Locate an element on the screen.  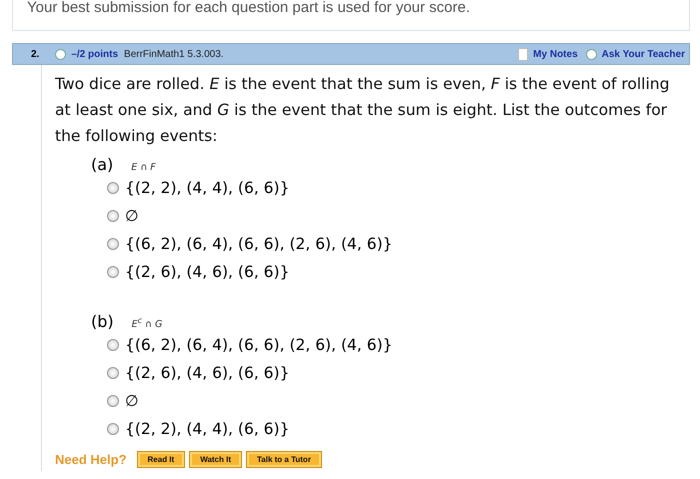
part-label: (b) is located at coordinates (102, 321).